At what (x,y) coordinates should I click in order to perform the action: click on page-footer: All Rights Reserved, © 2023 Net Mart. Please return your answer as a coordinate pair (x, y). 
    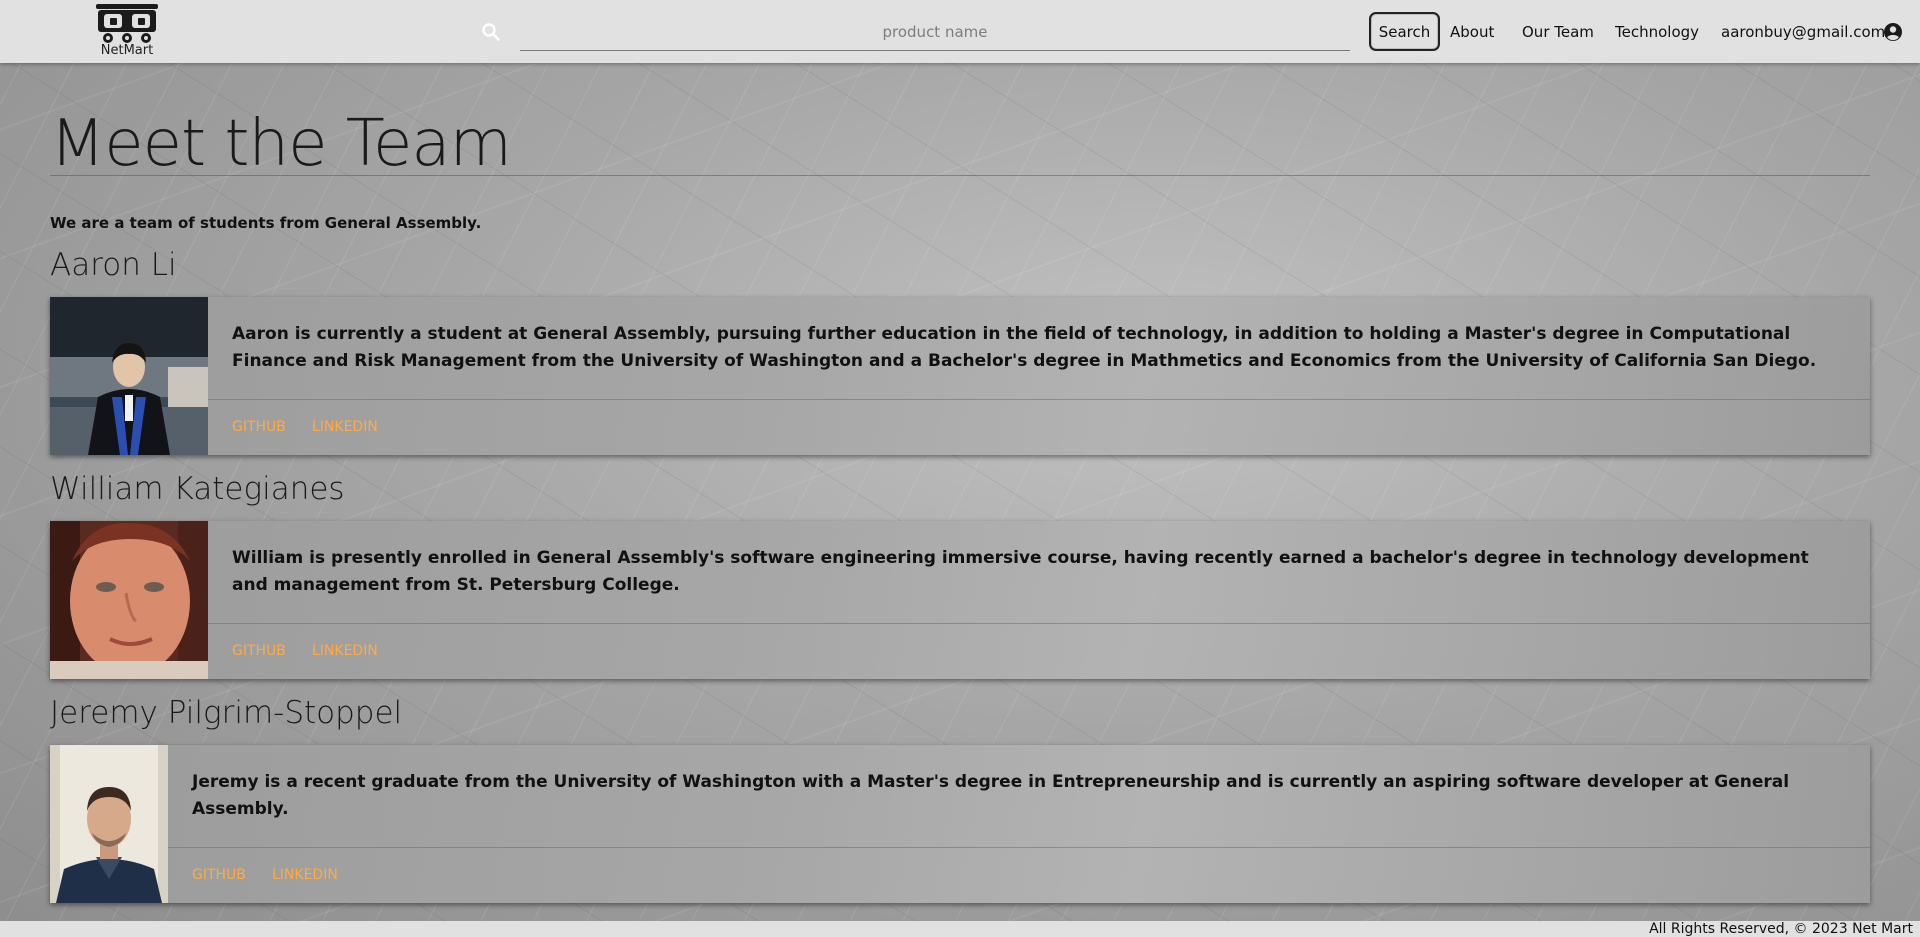
    Looking at the image, I should click on (960, 929).